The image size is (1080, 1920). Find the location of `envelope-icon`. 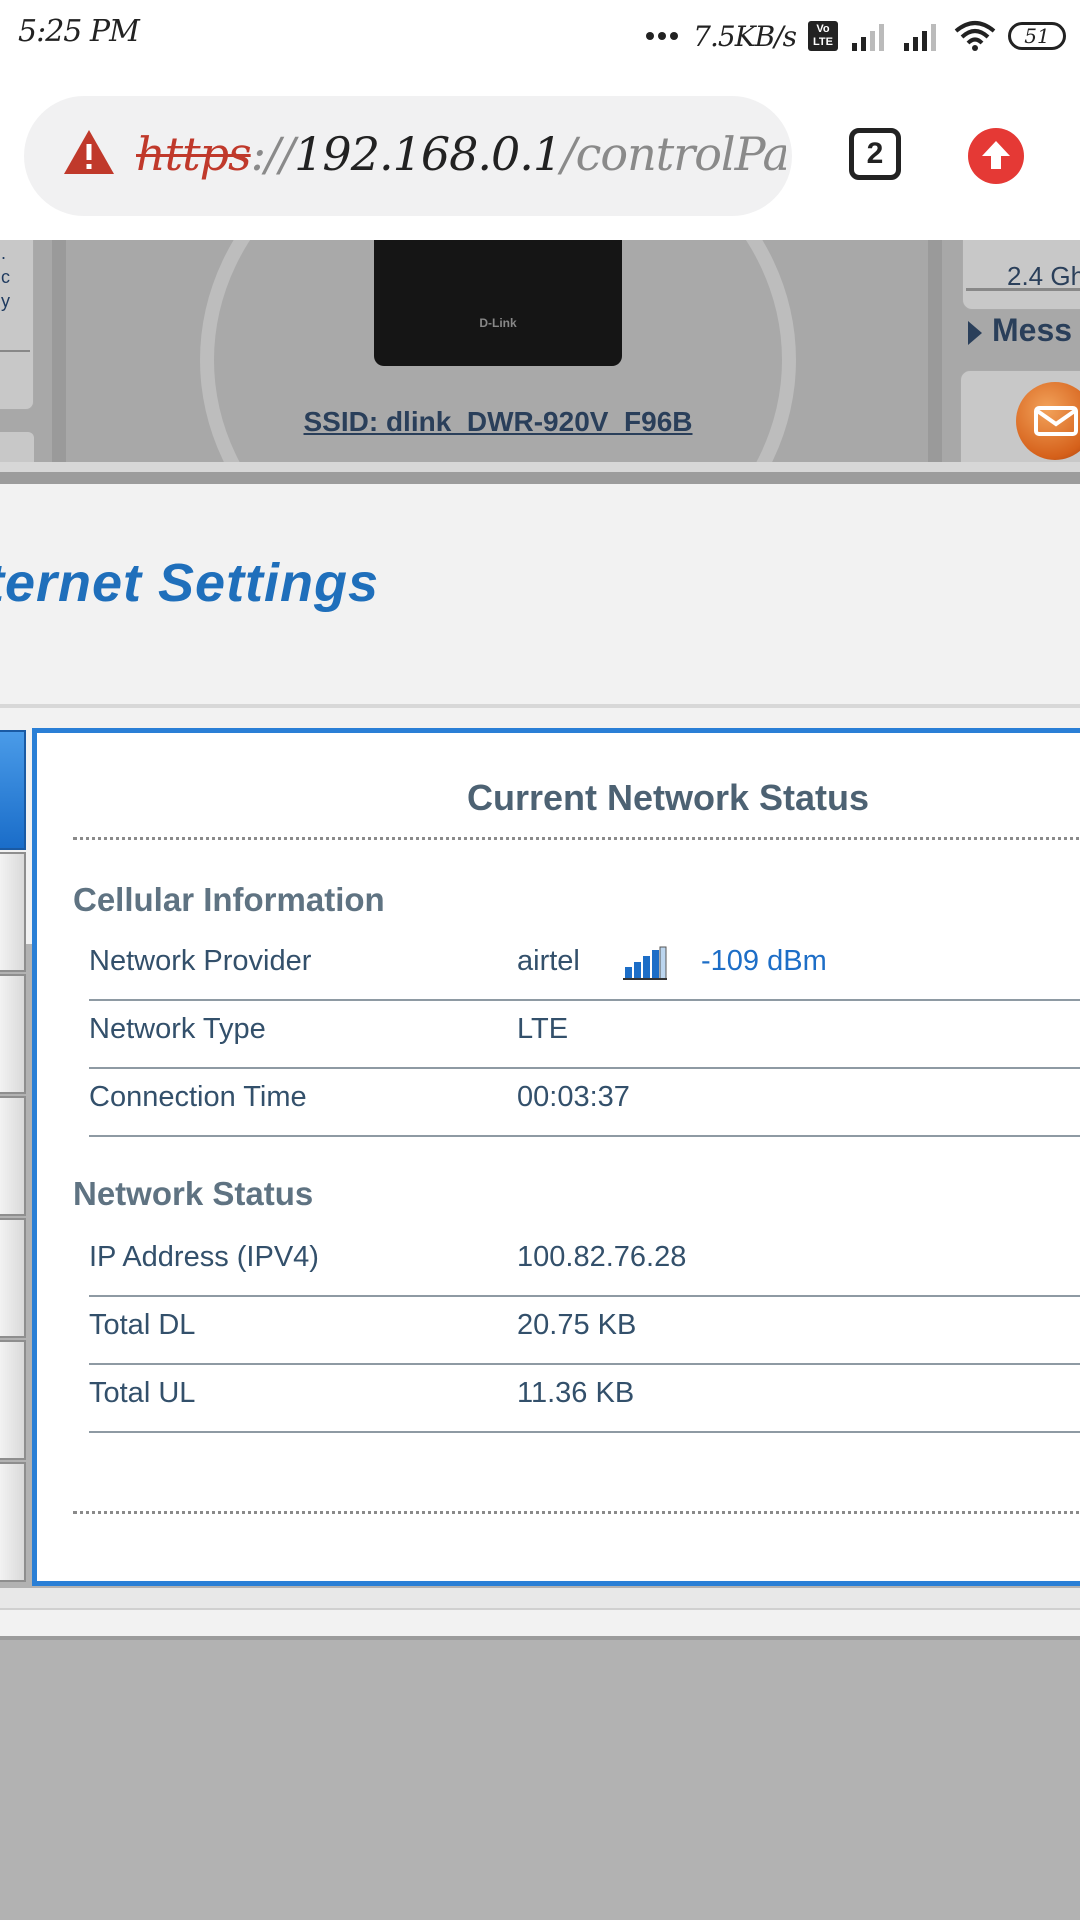

envelope-icon is located at coordinates (1056, 421).